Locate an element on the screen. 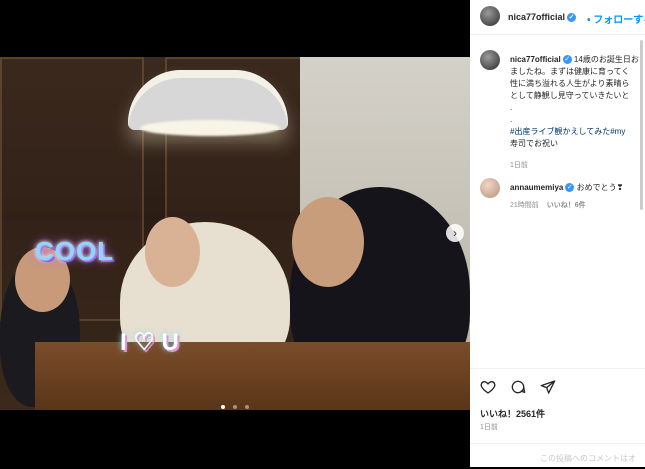  chevron-right-icon: › is located at coordinates (455, 233).